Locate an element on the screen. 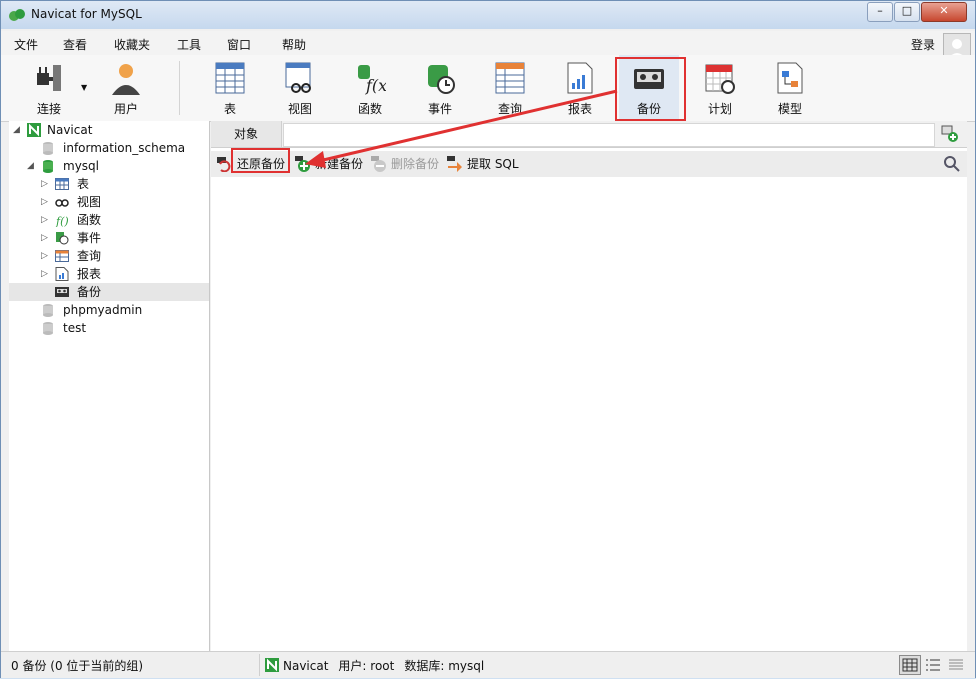 The image size is (976, 679). function-label: 函数 is located at coordinates (369, 109).